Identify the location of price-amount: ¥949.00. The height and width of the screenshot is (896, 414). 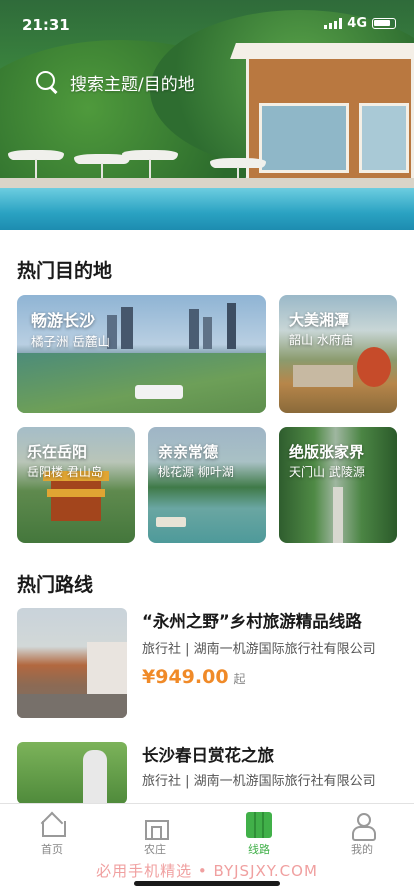
(185, 677).